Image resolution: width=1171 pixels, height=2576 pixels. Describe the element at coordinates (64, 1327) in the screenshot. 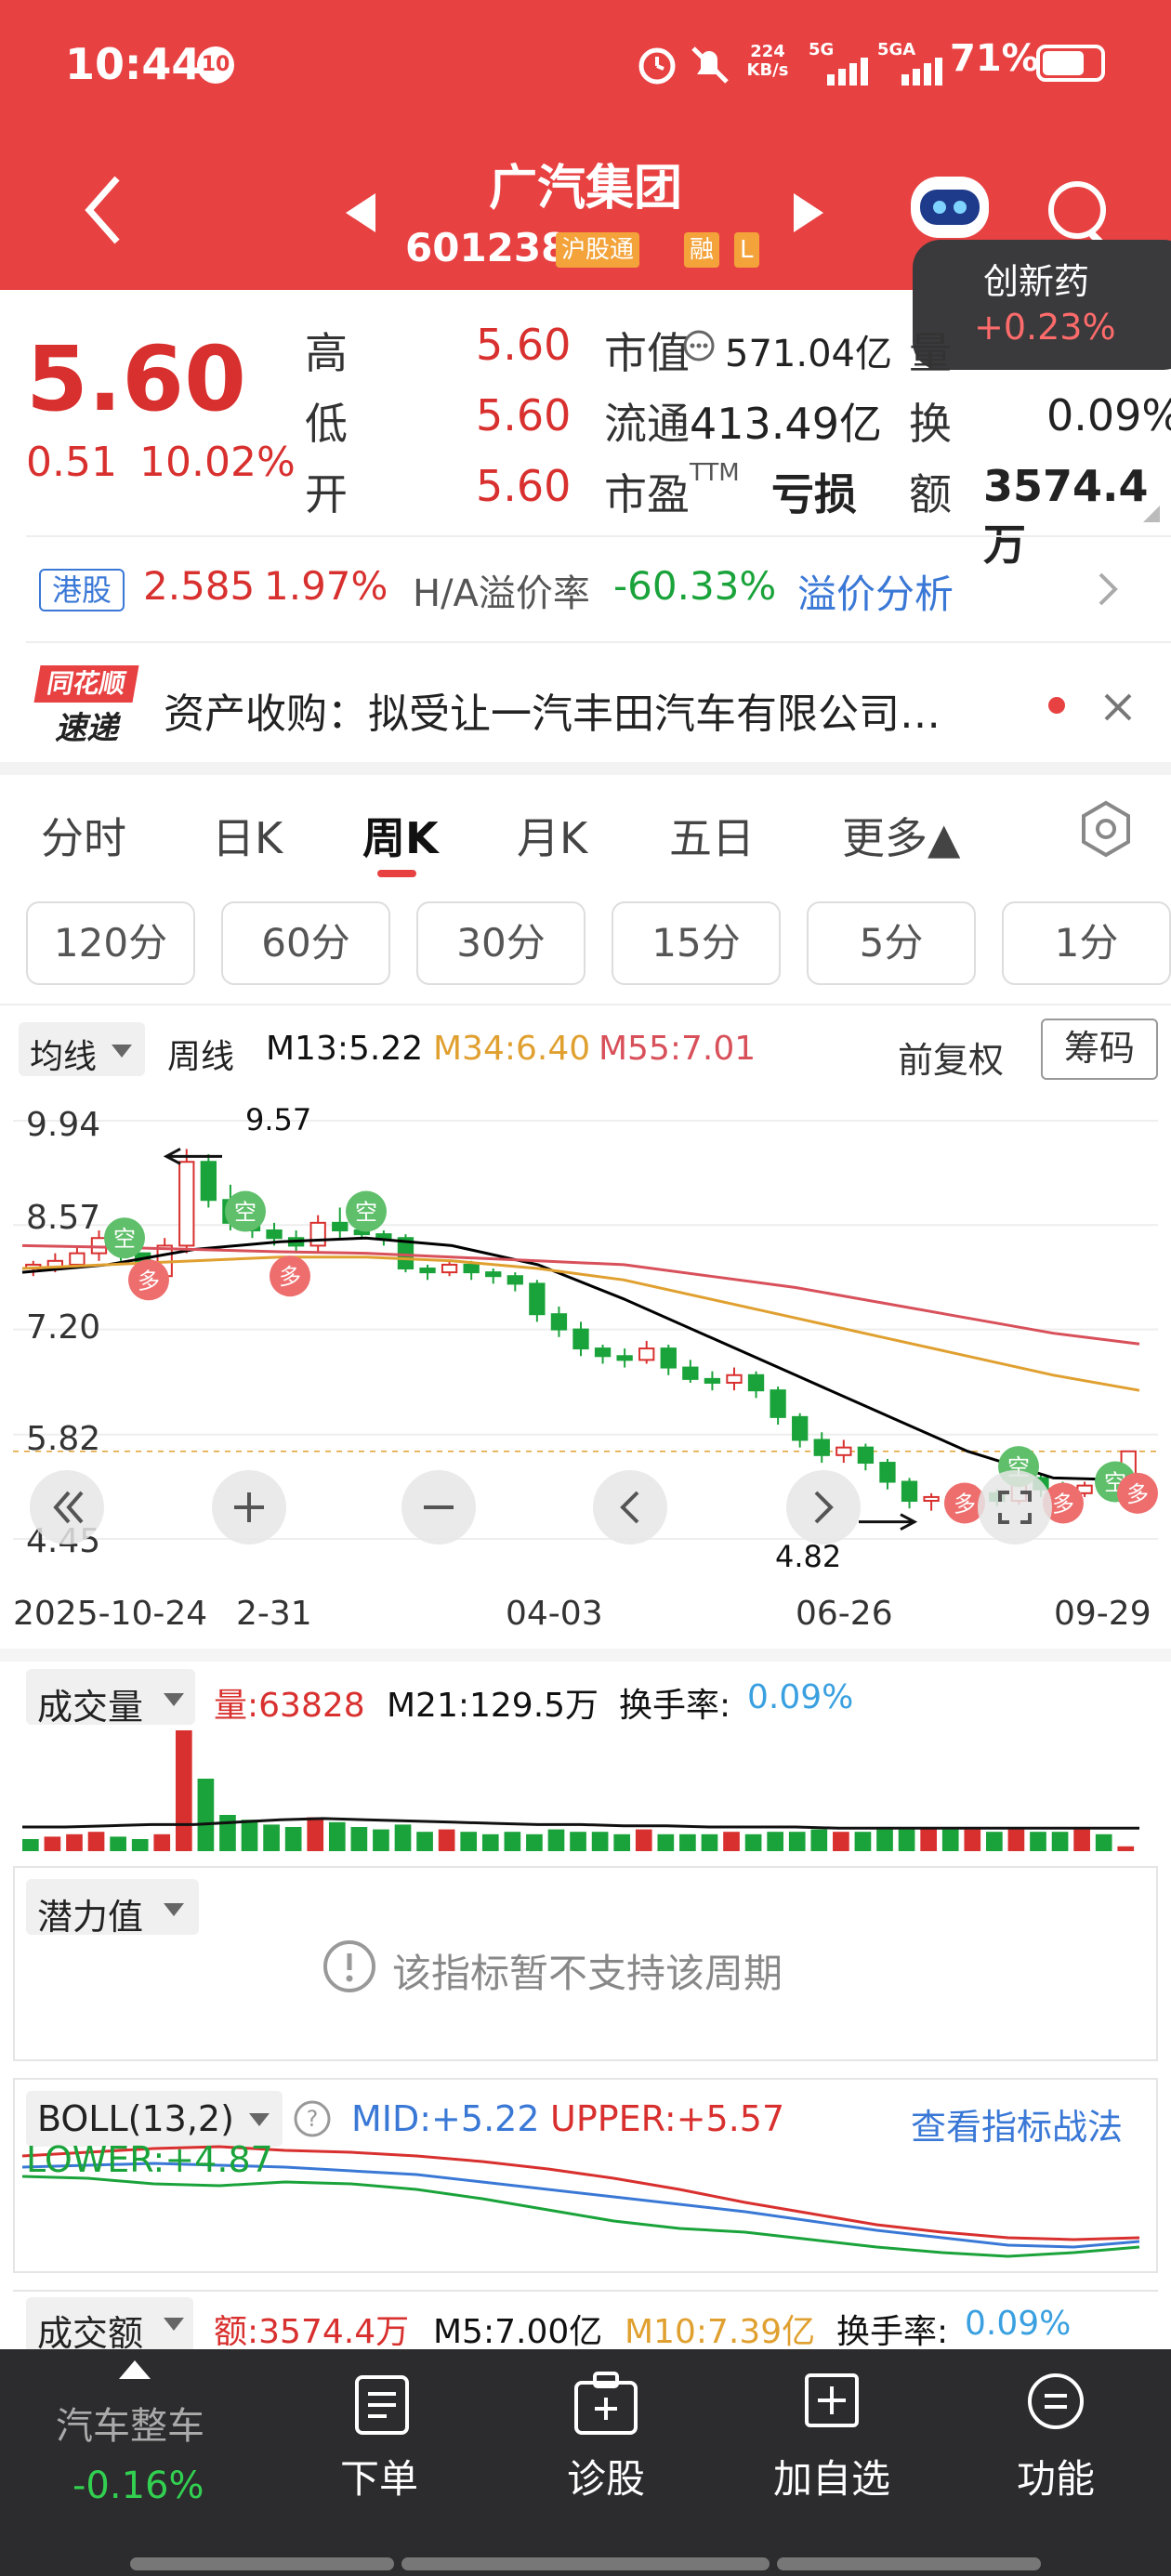

I see `y-label-2: 7.20` at that location.